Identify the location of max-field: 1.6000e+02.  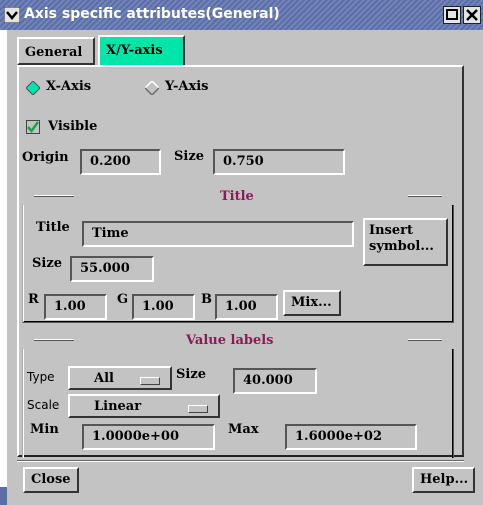
(351, 437).